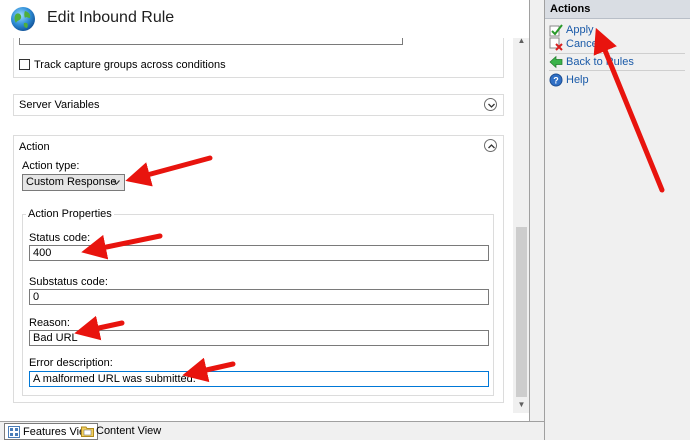  I want to click on error-description-label: Error description:, so click(71, 363).